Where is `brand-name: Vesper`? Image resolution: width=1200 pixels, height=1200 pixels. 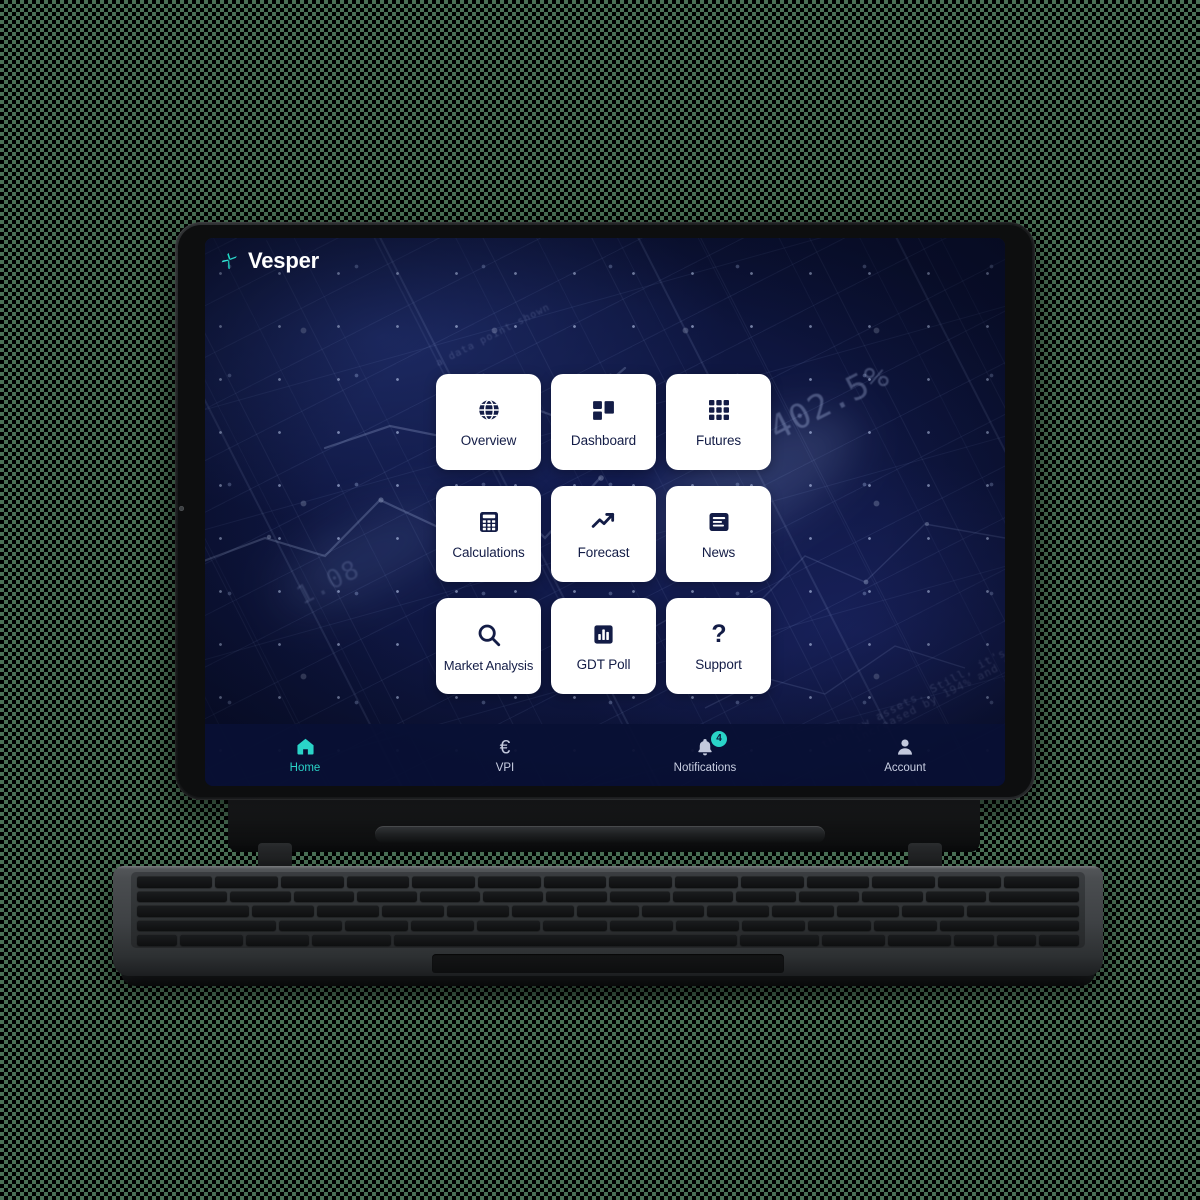
brand-name: Vesper is located at coordinates (283, 260).